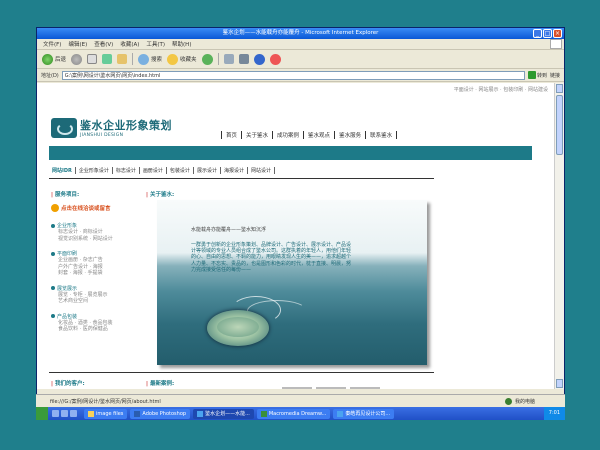 This screenshot has height=450, width=600. I want to click on menu-favorites: 收藏(A), so click(129, 44).